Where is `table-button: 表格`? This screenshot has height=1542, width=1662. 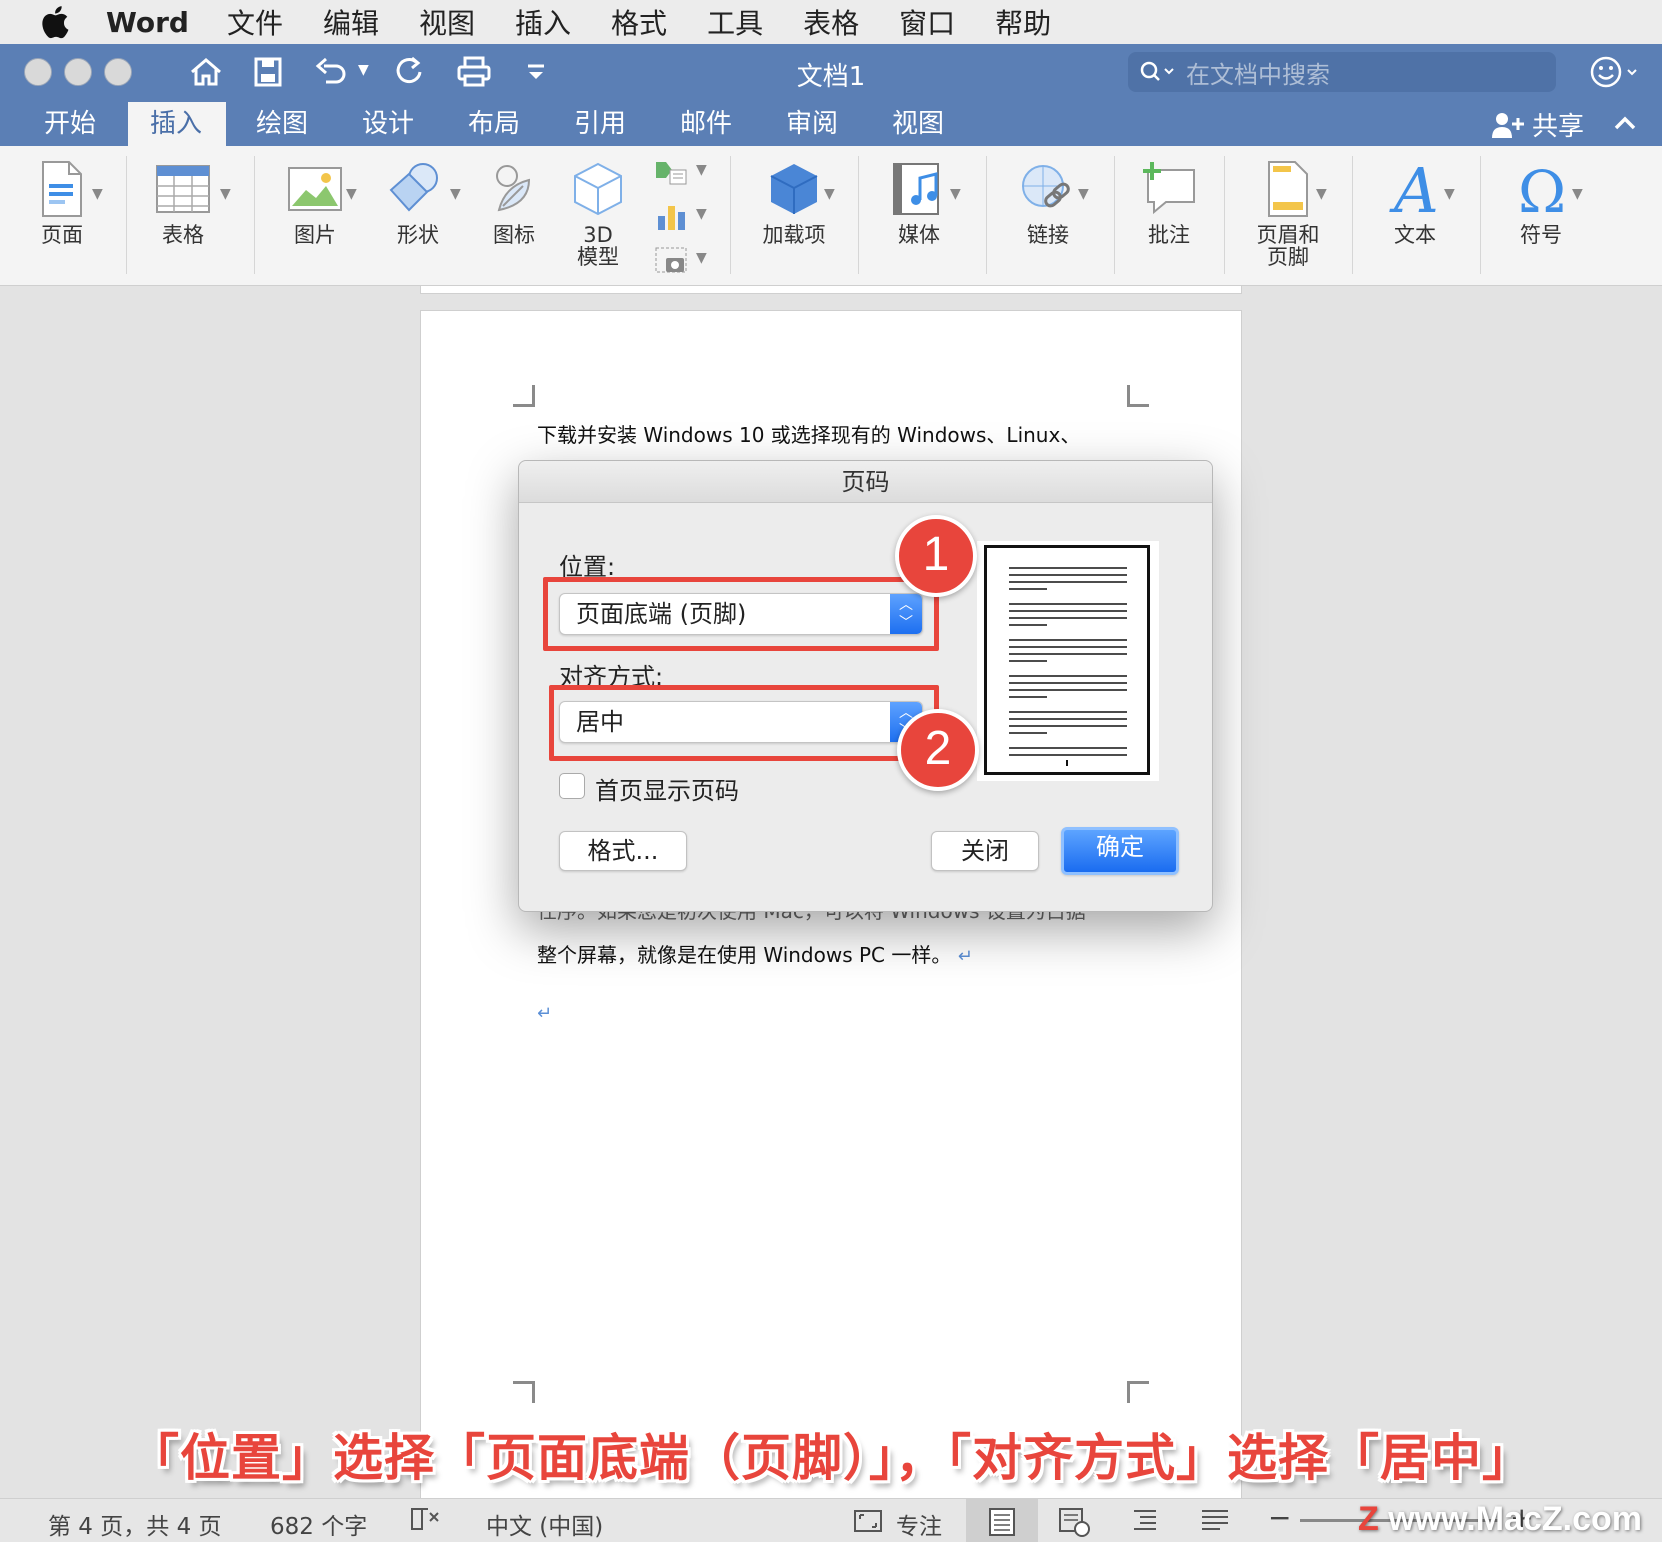 table-button: 表格 is located at coordinates (183, 203).